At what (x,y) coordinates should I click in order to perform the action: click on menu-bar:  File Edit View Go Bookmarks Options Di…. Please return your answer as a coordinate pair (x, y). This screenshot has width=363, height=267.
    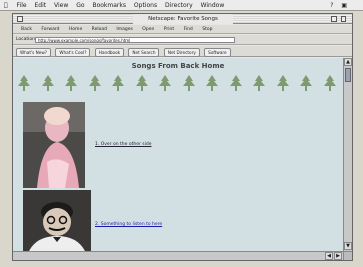
    Looking at the image, I should click on (181, 5).